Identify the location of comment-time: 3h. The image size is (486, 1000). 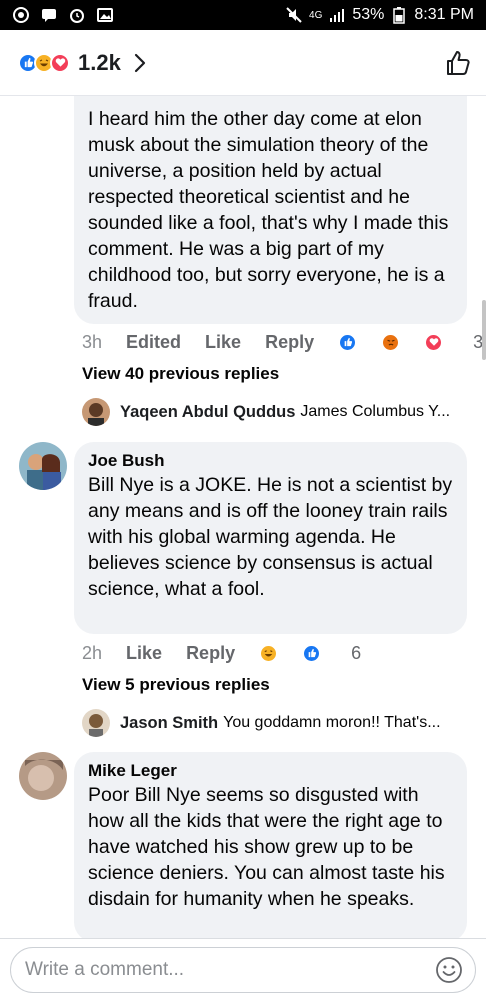
(92, 341).